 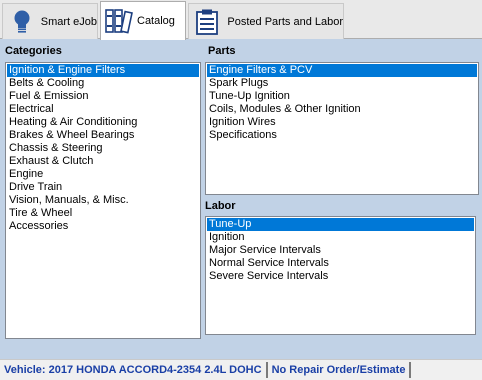 I want to click on labor-list-item: Severe Service Intervals, so click(x=340, y=276).